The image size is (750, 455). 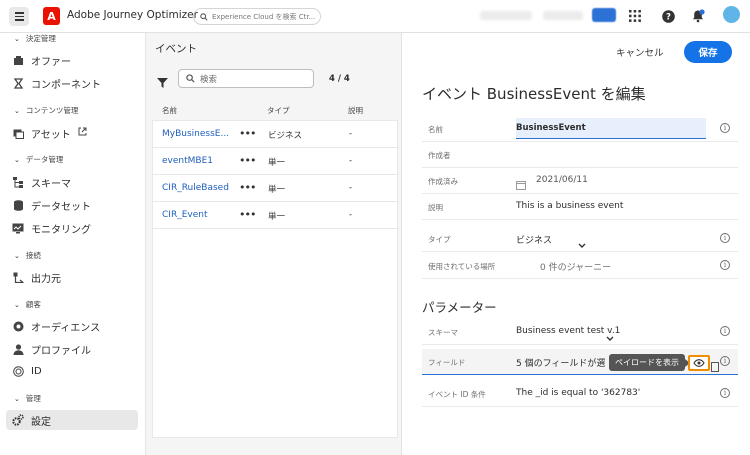 I want to click on field-label: フィールド, so click(x=447, y=362).